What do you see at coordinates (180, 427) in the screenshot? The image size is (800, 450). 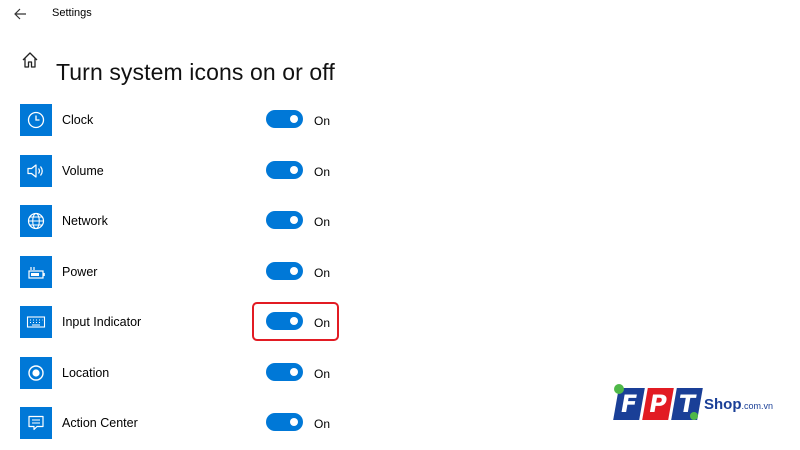 I see `setting-row-action-center: Action Center On` at bounding box center [180, 427].